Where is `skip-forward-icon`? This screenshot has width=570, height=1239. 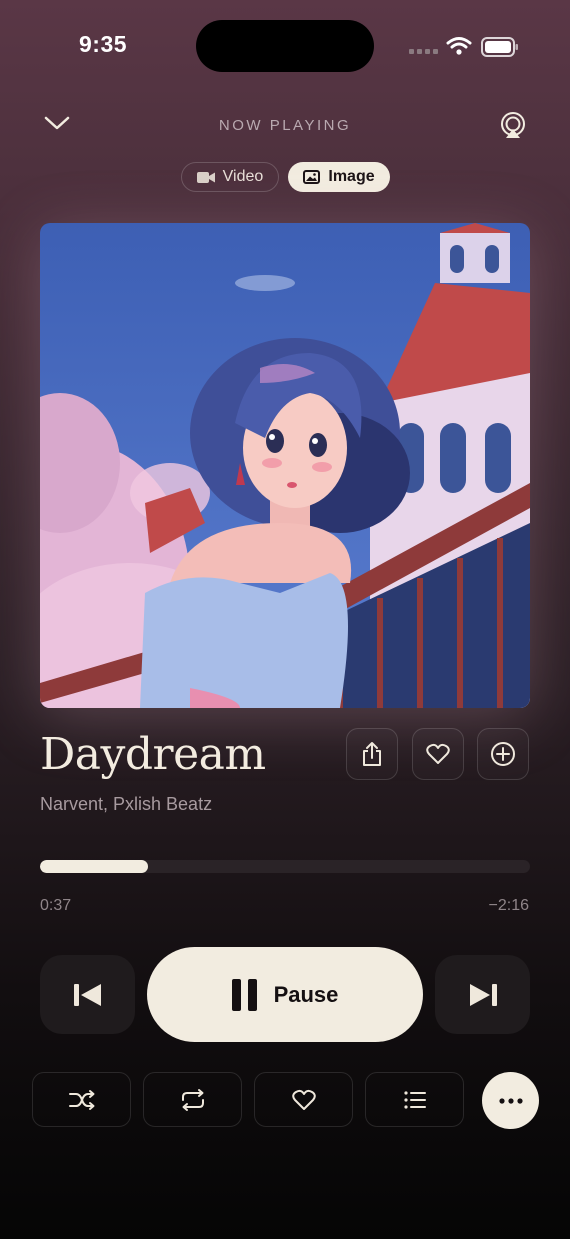 skip-forward-icon is located at coordinates (483, 994).